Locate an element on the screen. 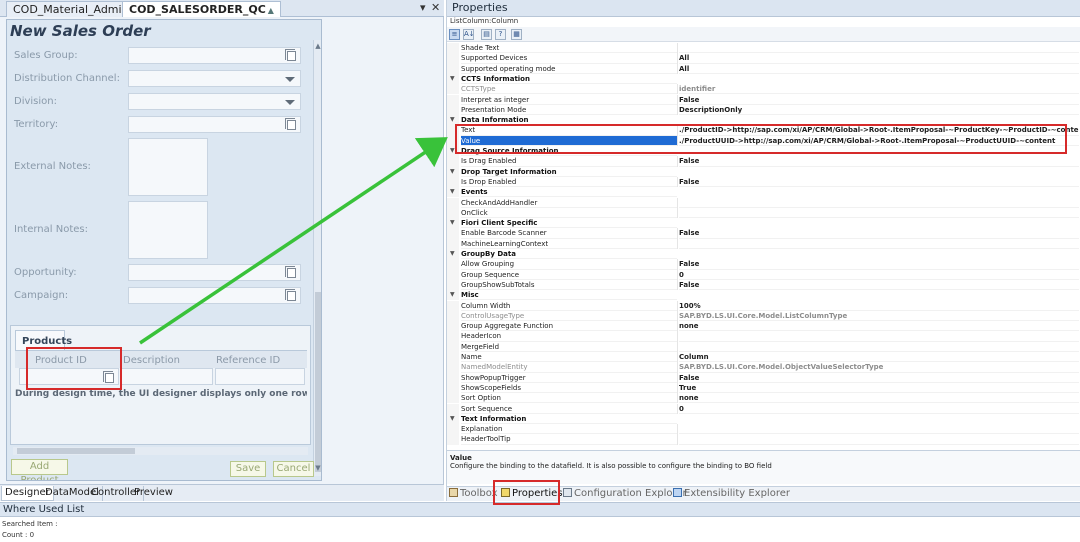 Image resolution: width=1080 pixels, height=542 pixels. help-icon: ? is located at coordinates (500, 34).